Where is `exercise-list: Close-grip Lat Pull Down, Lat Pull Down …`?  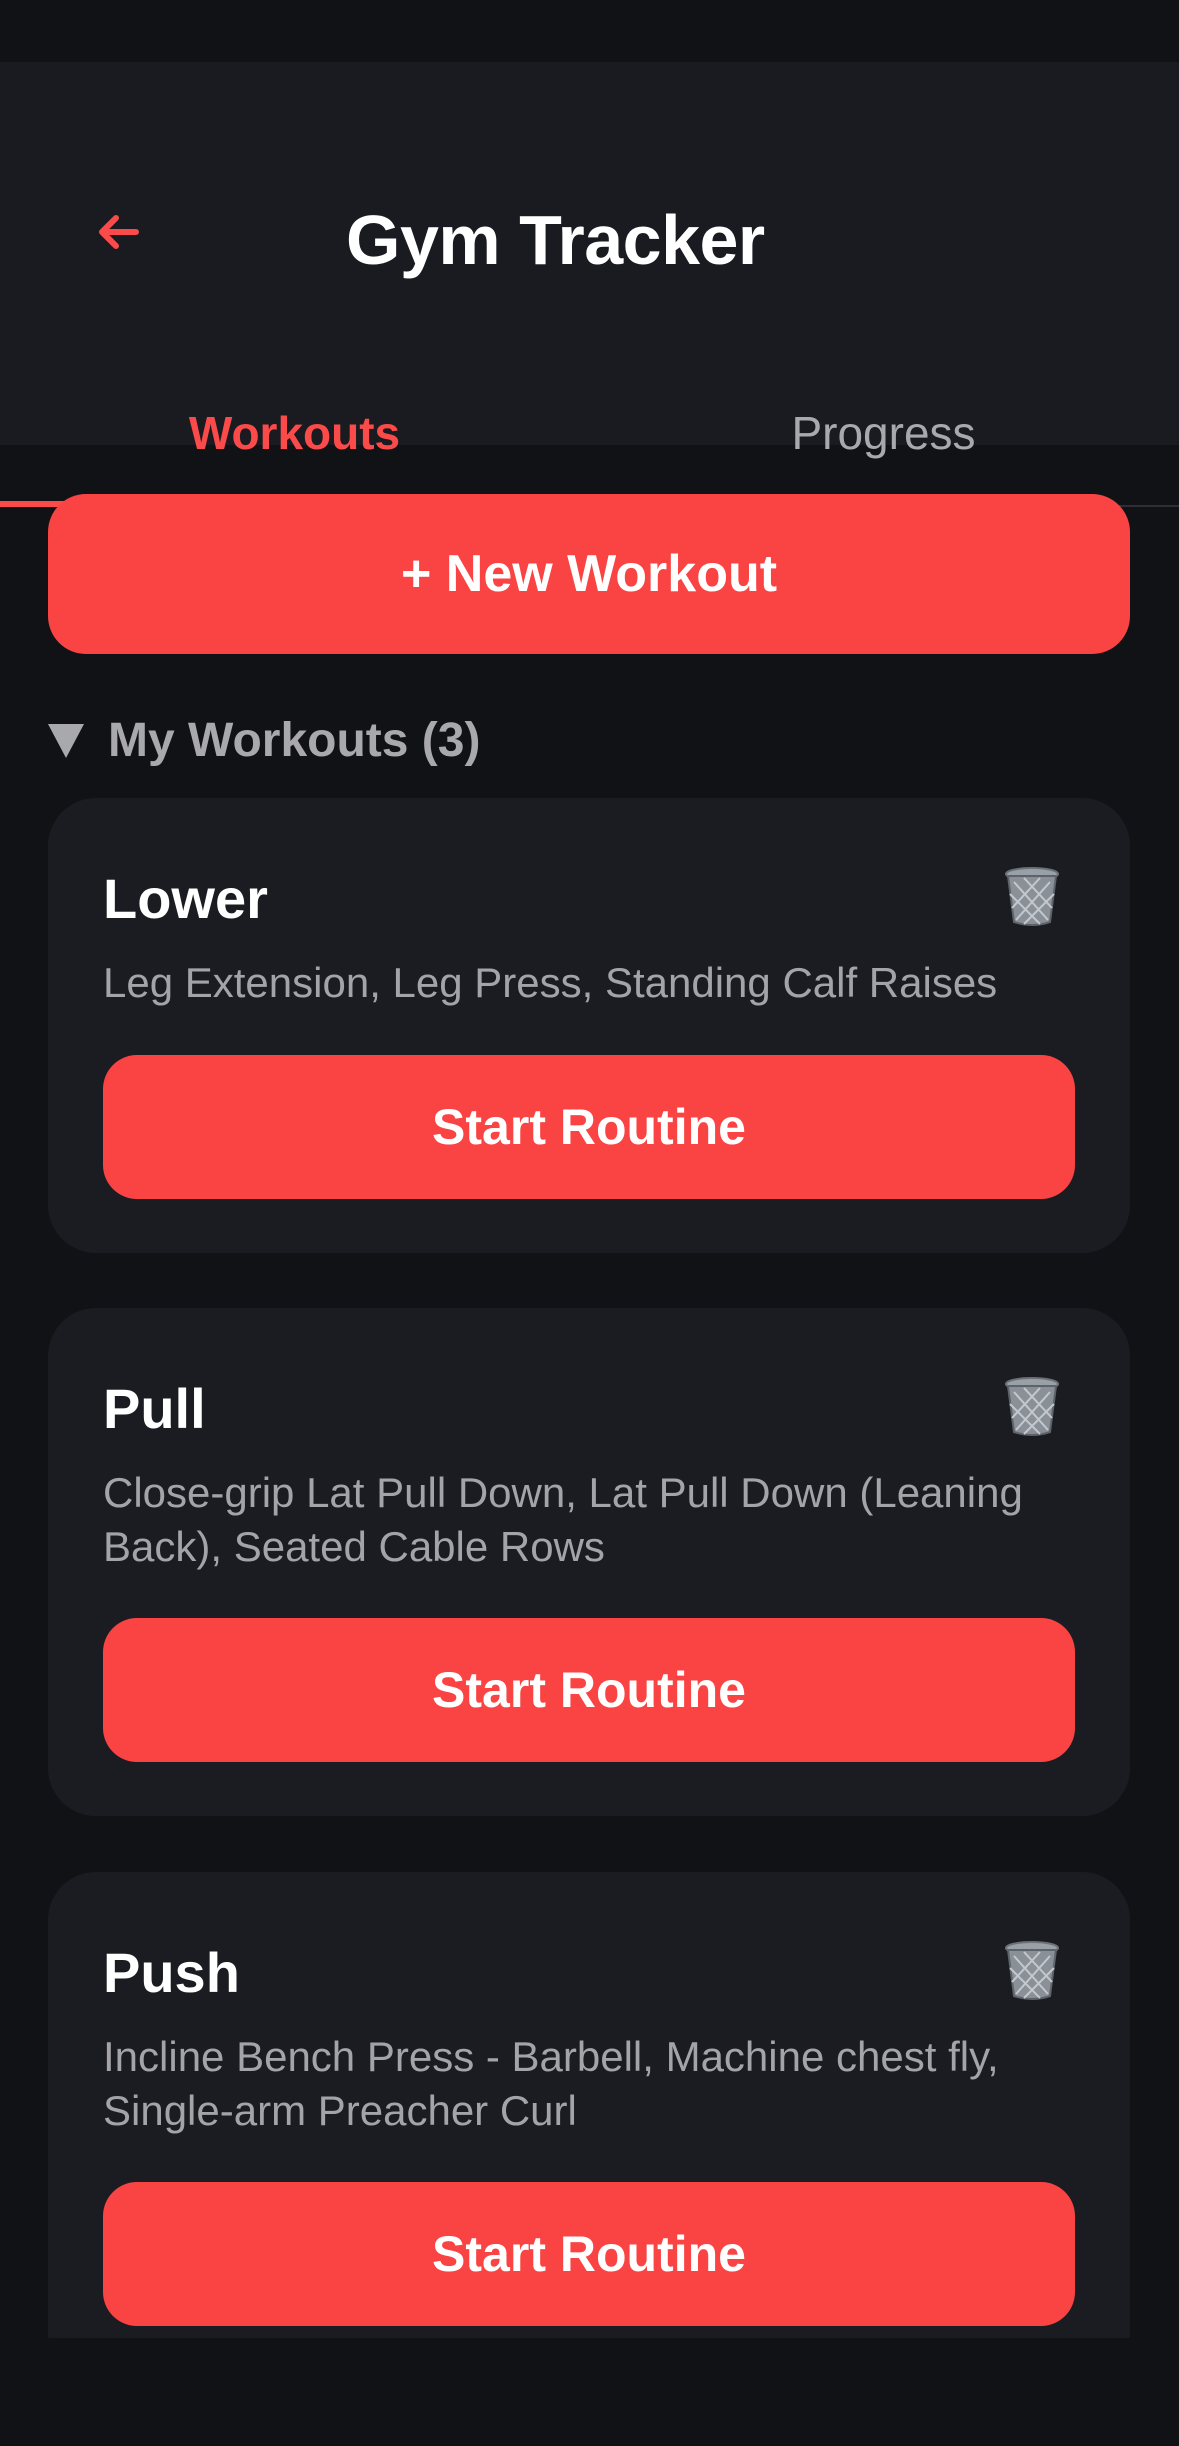 exercise-list: Close-grip Lat Pull Down, Lat Pull Down … is located at coordinates (563, 1519).